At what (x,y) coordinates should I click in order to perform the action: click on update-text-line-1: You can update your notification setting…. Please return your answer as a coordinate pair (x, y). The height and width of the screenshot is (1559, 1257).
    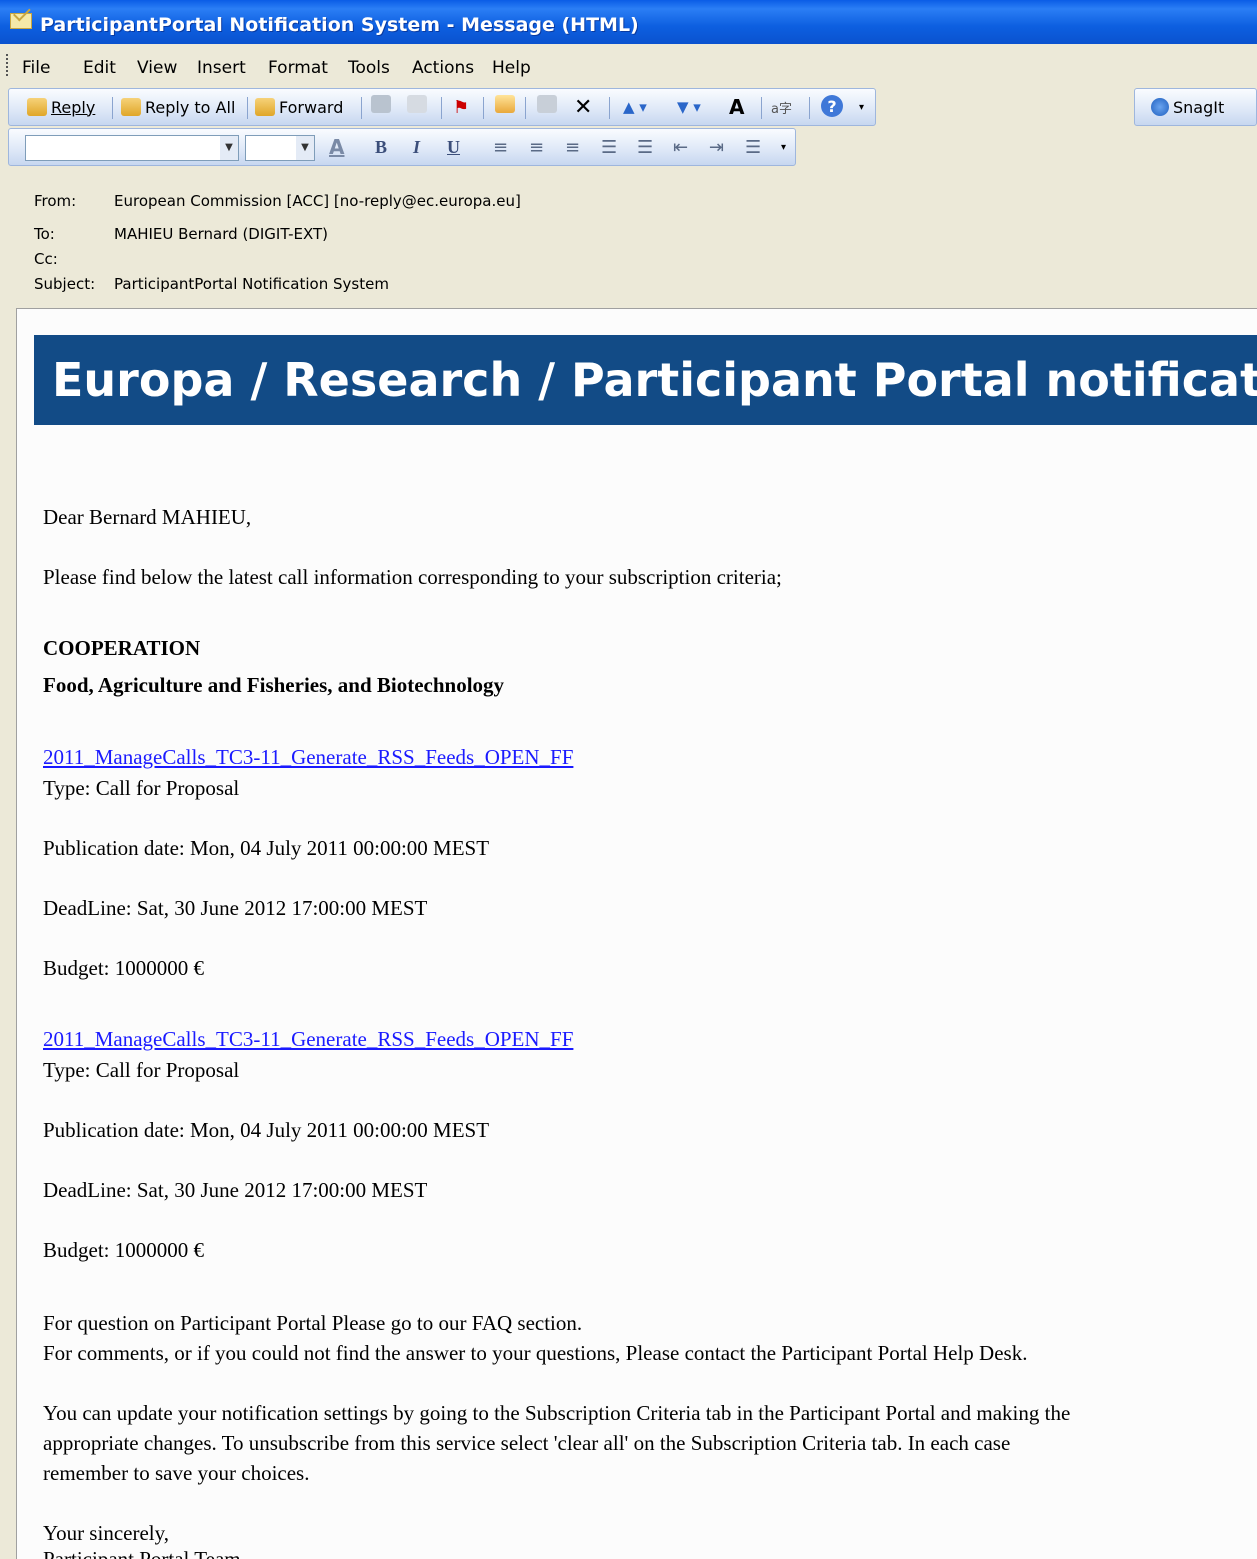
    Looking at the image, I should click on (557, 1413).